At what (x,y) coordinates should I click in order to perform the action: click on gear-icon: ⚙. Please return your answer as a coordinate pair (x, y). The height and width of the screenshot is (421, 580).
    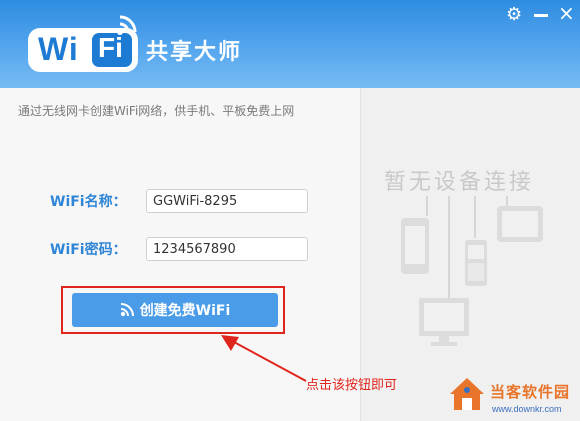
    Looking at the image, I should click on (514, 14).